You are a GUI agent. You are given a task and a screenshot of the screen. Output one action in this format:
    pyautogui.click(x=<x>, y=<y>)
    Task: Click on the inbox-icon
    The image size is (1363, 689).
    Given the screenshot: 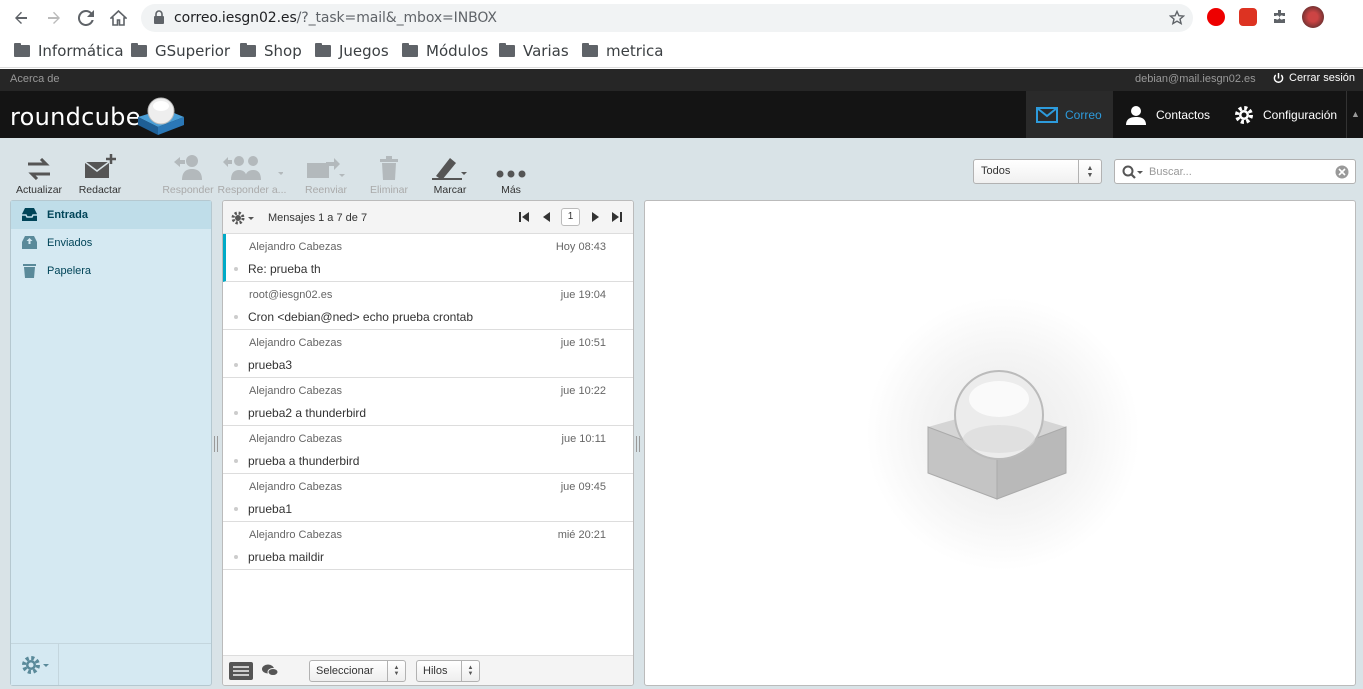 What is the action you would take?
    pyautogui.click(x=29, y=214)
    